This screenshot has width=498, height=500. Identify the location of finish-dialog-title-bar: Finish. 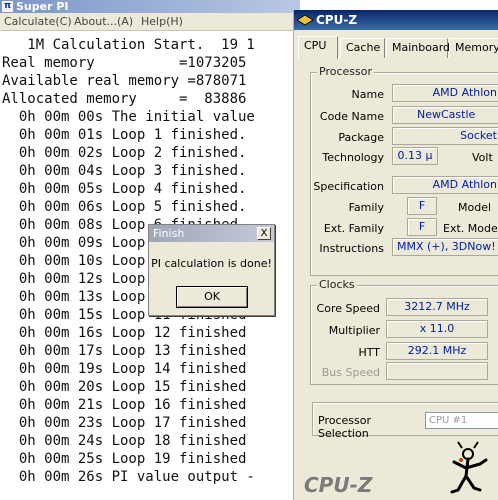
(211, 233).